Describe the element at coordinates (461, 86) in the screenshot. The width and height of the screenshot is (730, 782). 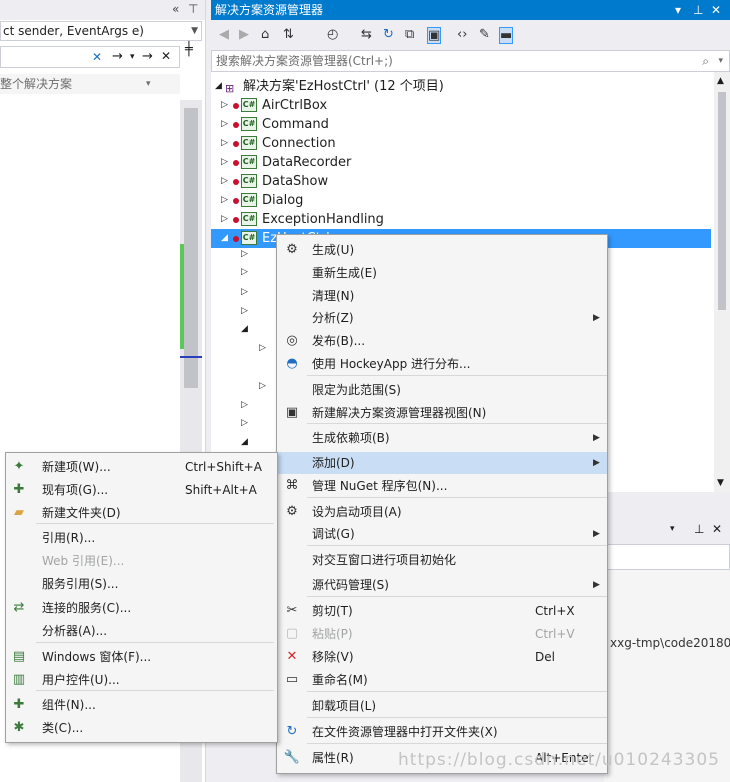
I see `tree-solution-row: ◢ ⊞ 解决方案'EzHostCtrl' (12 个项目)` at that location.